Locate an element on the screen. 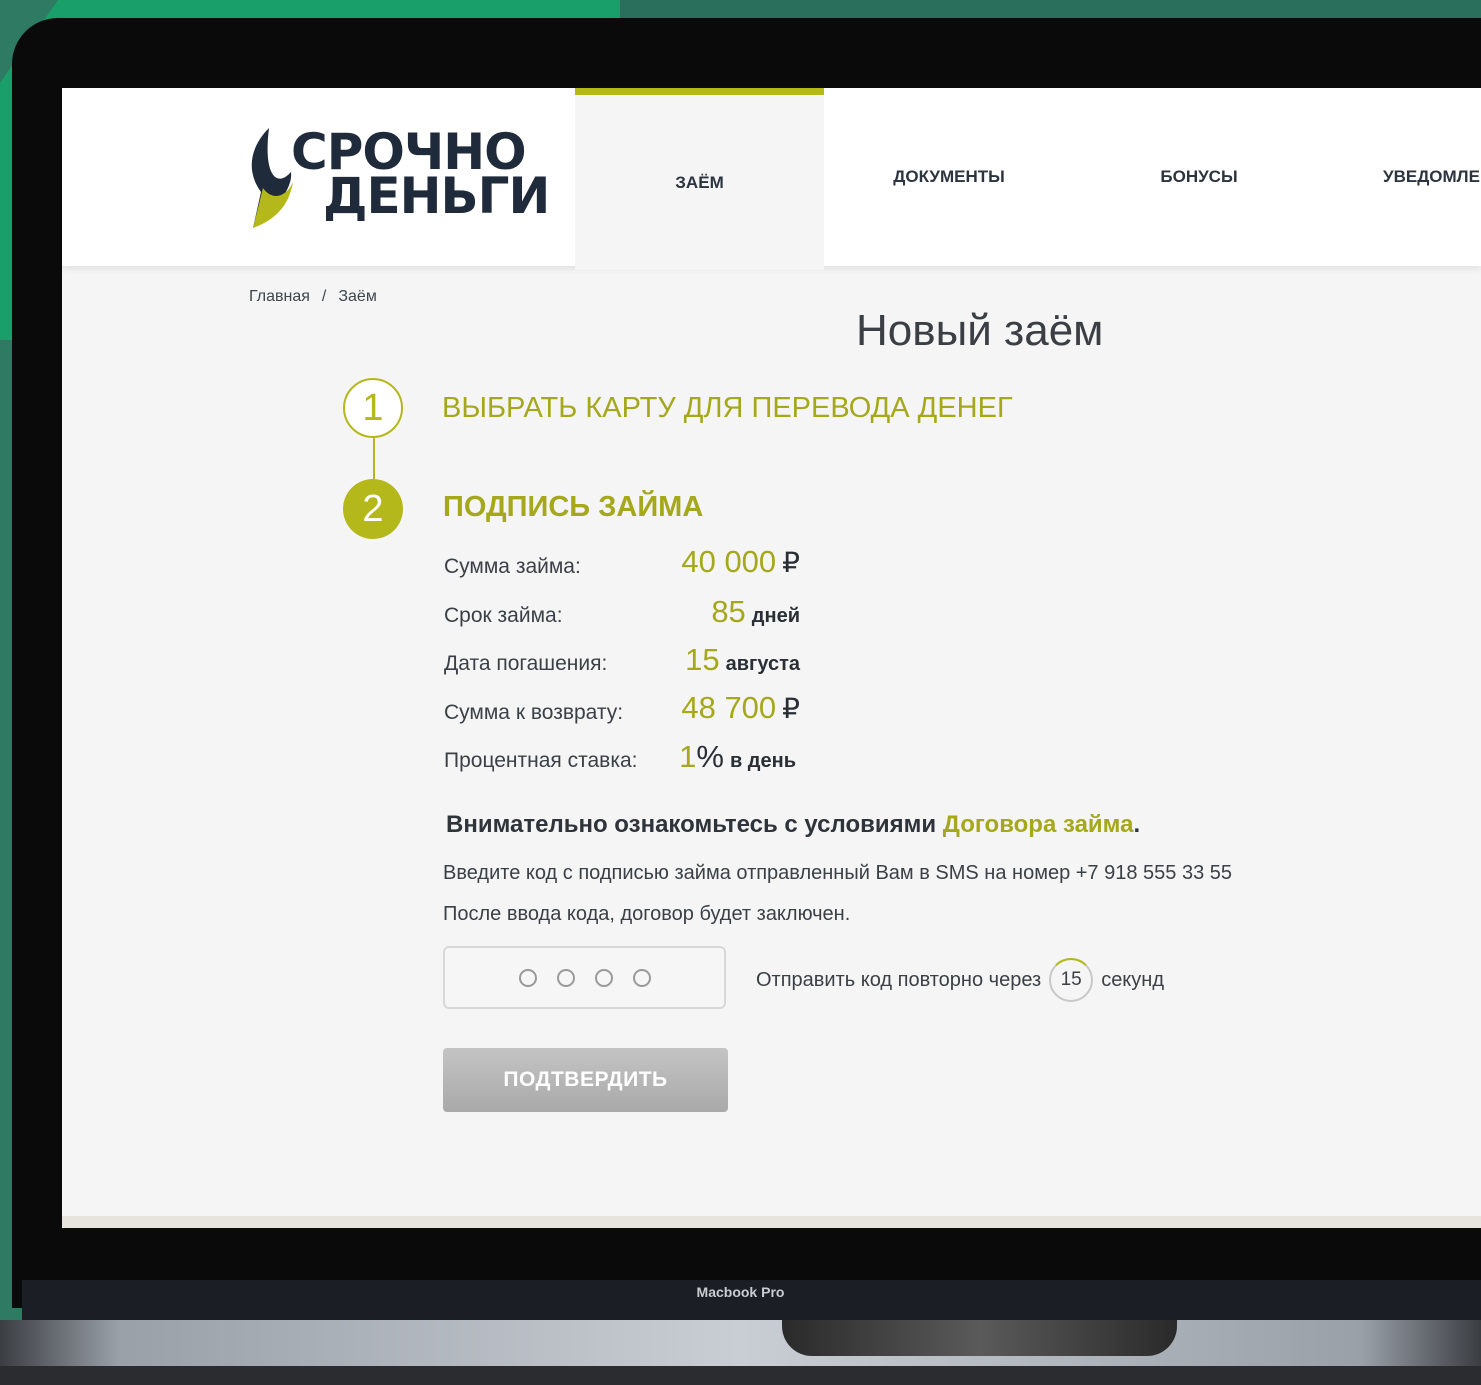 The image size is (1481, 1385). logo-arrow-icon is located at coordinates (272, 178).